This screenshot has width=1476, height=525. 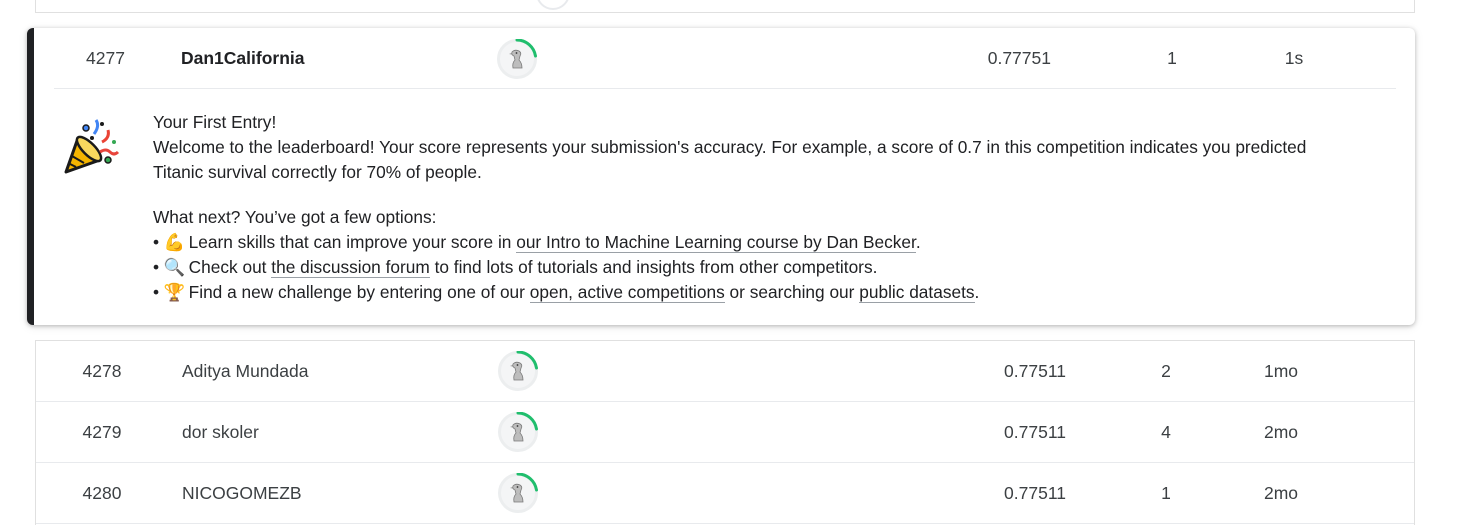 What do you see at coordinates (102, 492) in the screenshot?
I see `rank: 4280` at bounding box center [102, 492].